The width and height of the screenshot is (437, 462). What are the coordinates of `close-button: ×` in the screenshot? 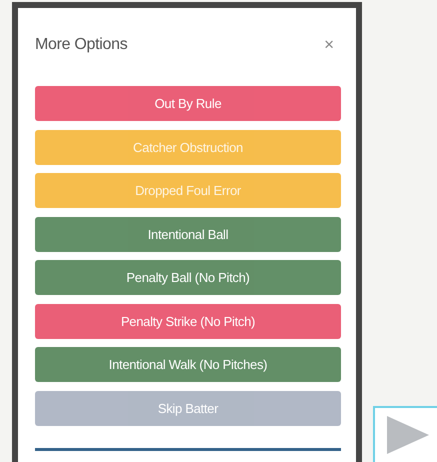 It's located at (329, 45).